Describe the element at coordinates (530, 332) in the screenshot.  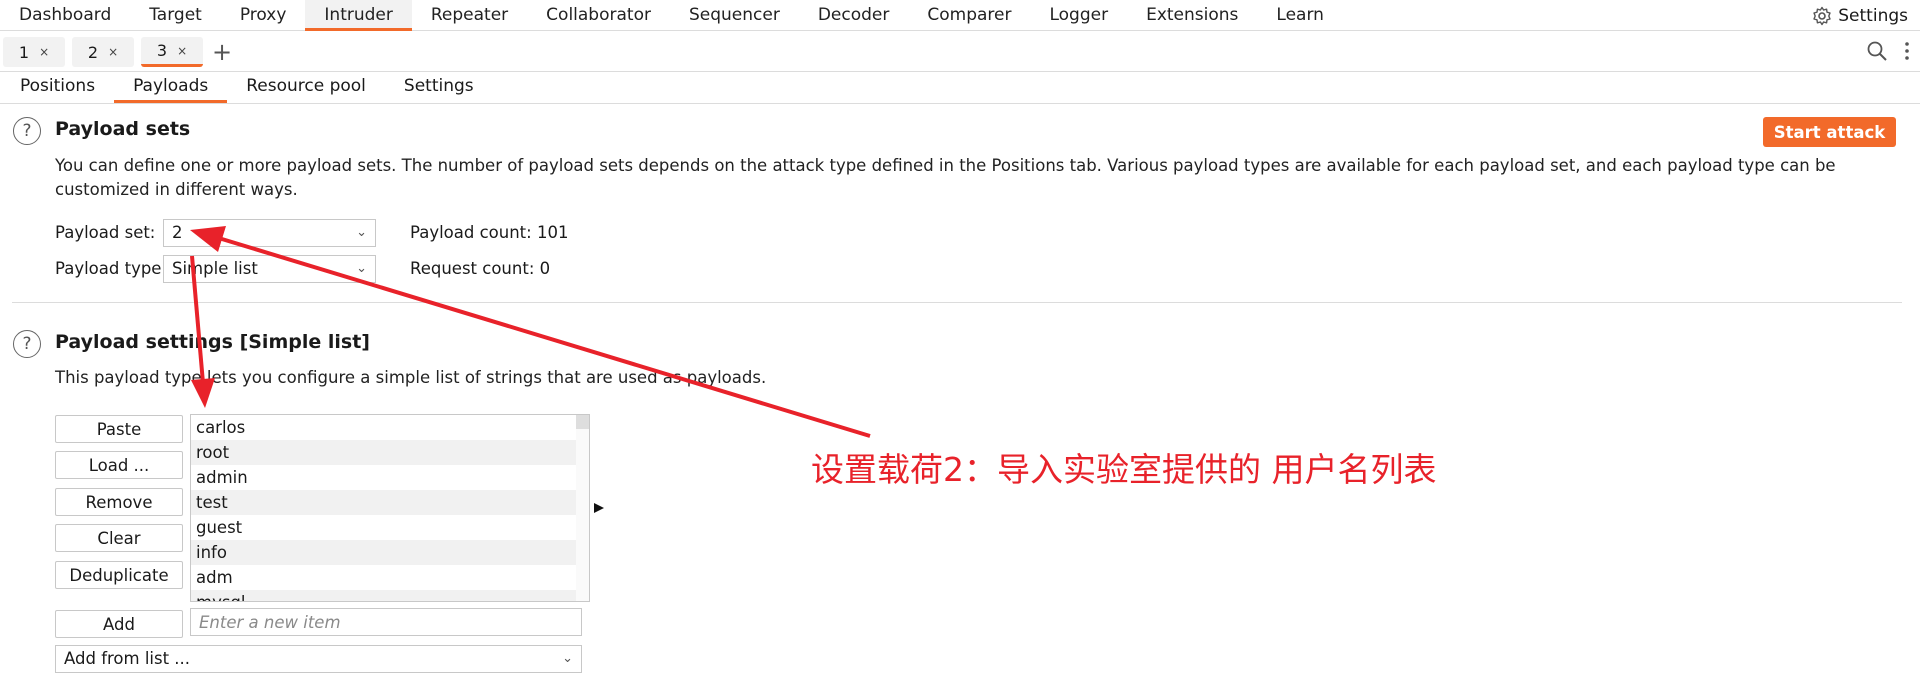
I see `annotation-arrows` at that location.